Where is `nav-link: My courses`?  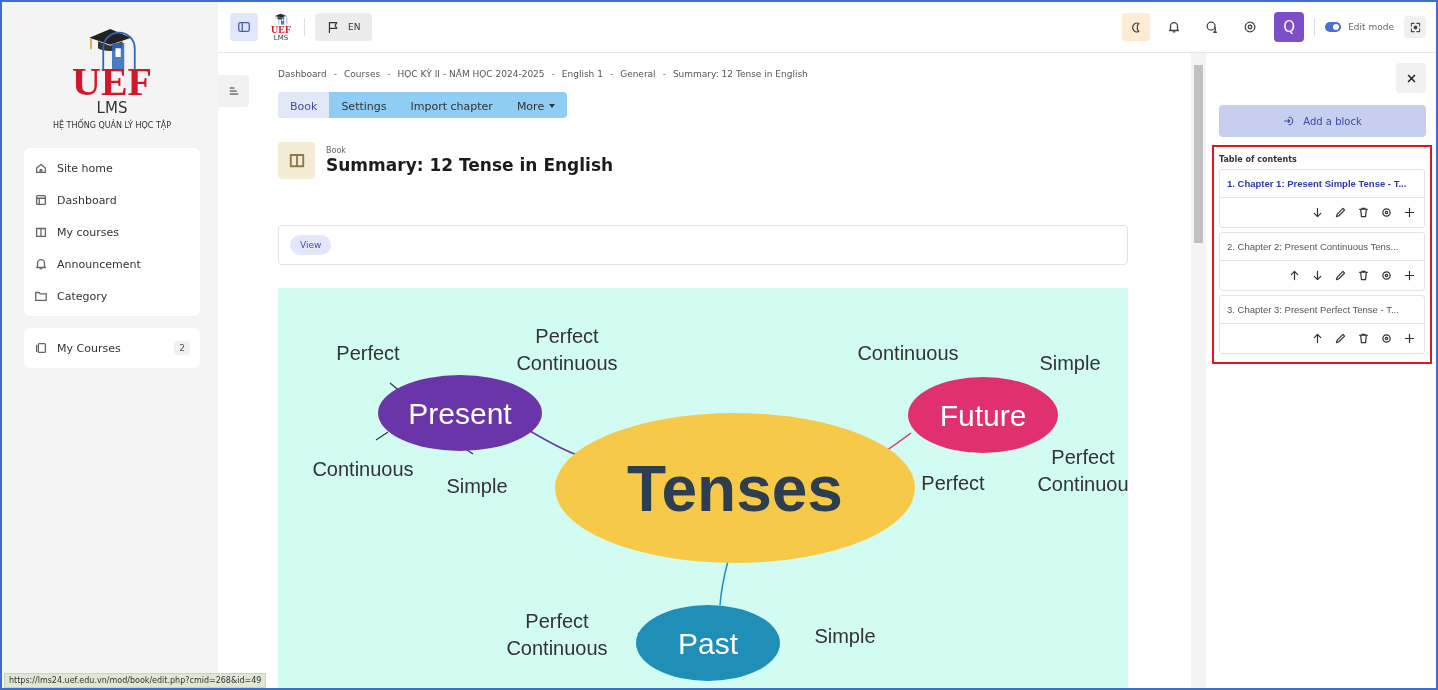 nav-link: My courses is located at coordinates (88, 232).